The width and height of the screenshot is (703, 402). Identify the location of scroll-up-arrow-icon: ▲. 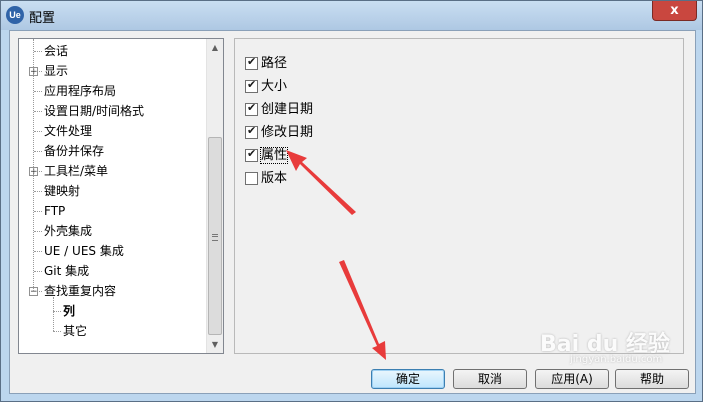
(215, 47).